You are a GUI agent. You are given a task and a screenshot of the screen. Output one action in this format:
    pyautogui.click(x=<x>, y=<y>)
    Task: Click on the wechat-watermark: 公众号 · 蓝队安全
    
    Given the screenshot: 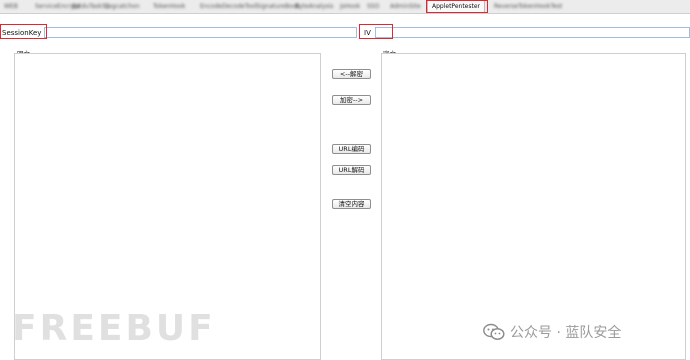 What is the action you would take?
    pyautogui.click(x=552, y=332)
    